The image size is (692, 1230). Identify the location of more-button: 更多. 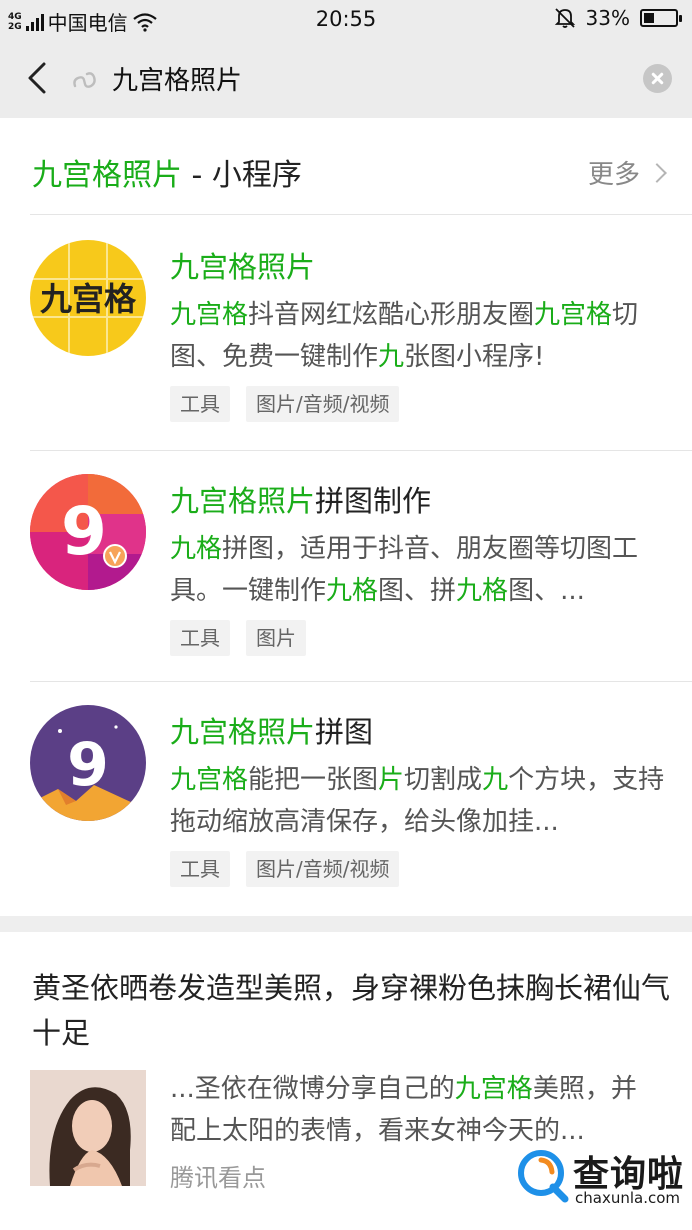
(627, 172).